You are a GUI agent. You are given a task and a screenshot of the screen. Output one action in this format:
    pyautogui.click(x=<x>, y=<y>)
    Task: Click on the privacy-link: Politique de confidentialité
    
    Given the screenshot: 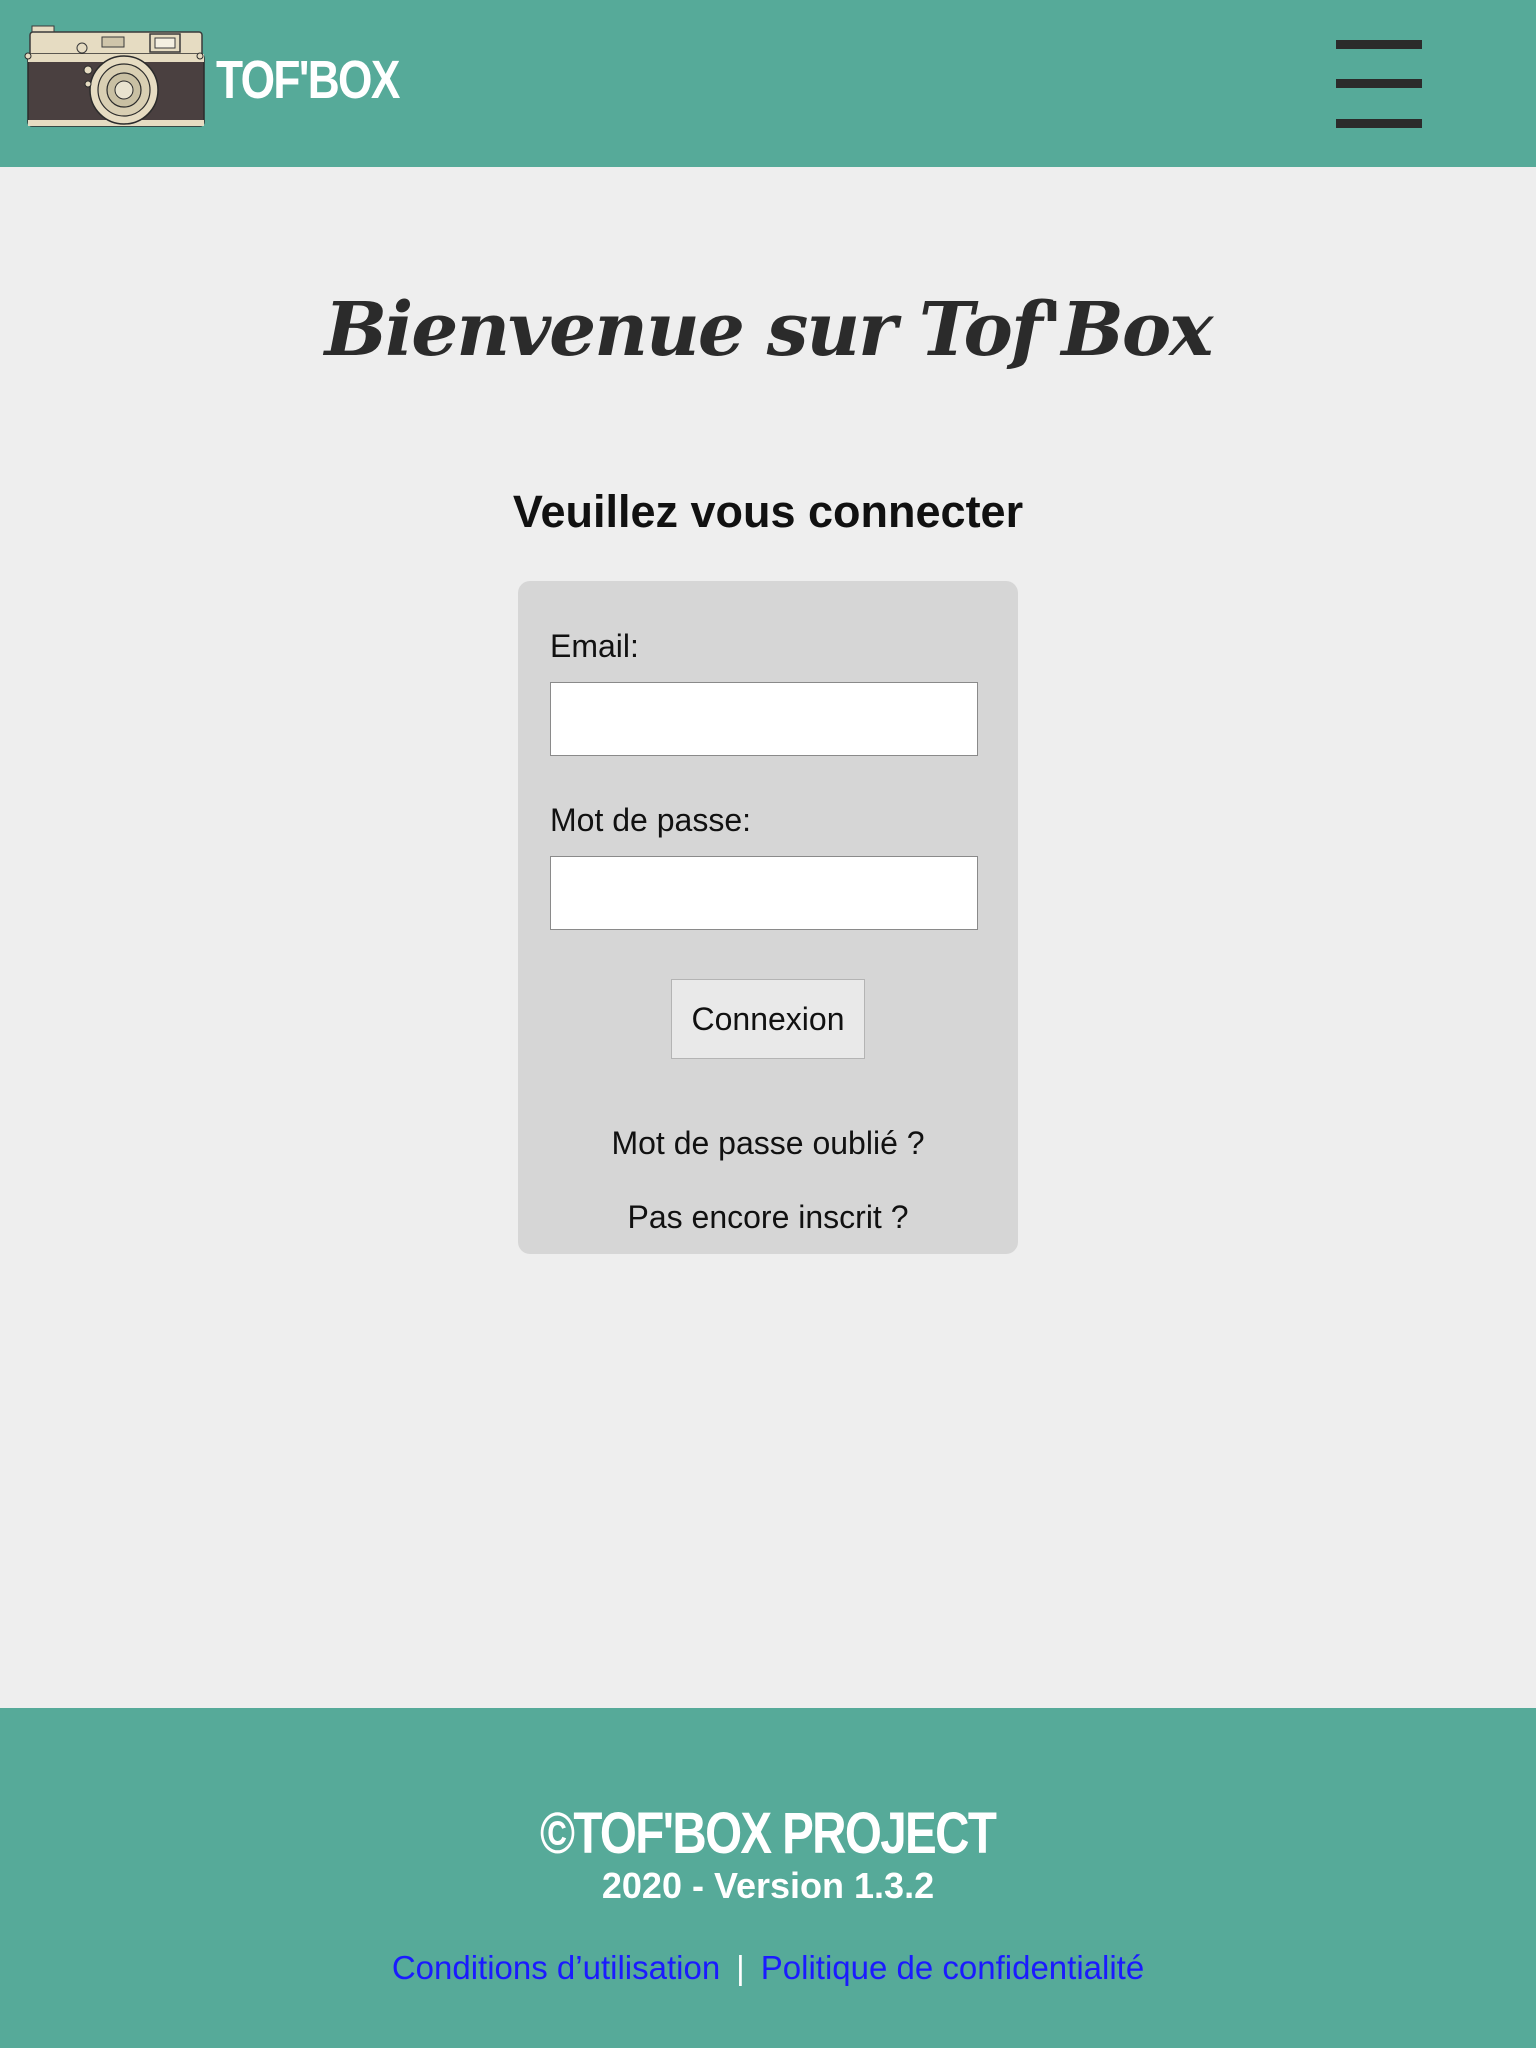 What is the action you would take?
    pyautogui.click(x=952, y=1967)
    